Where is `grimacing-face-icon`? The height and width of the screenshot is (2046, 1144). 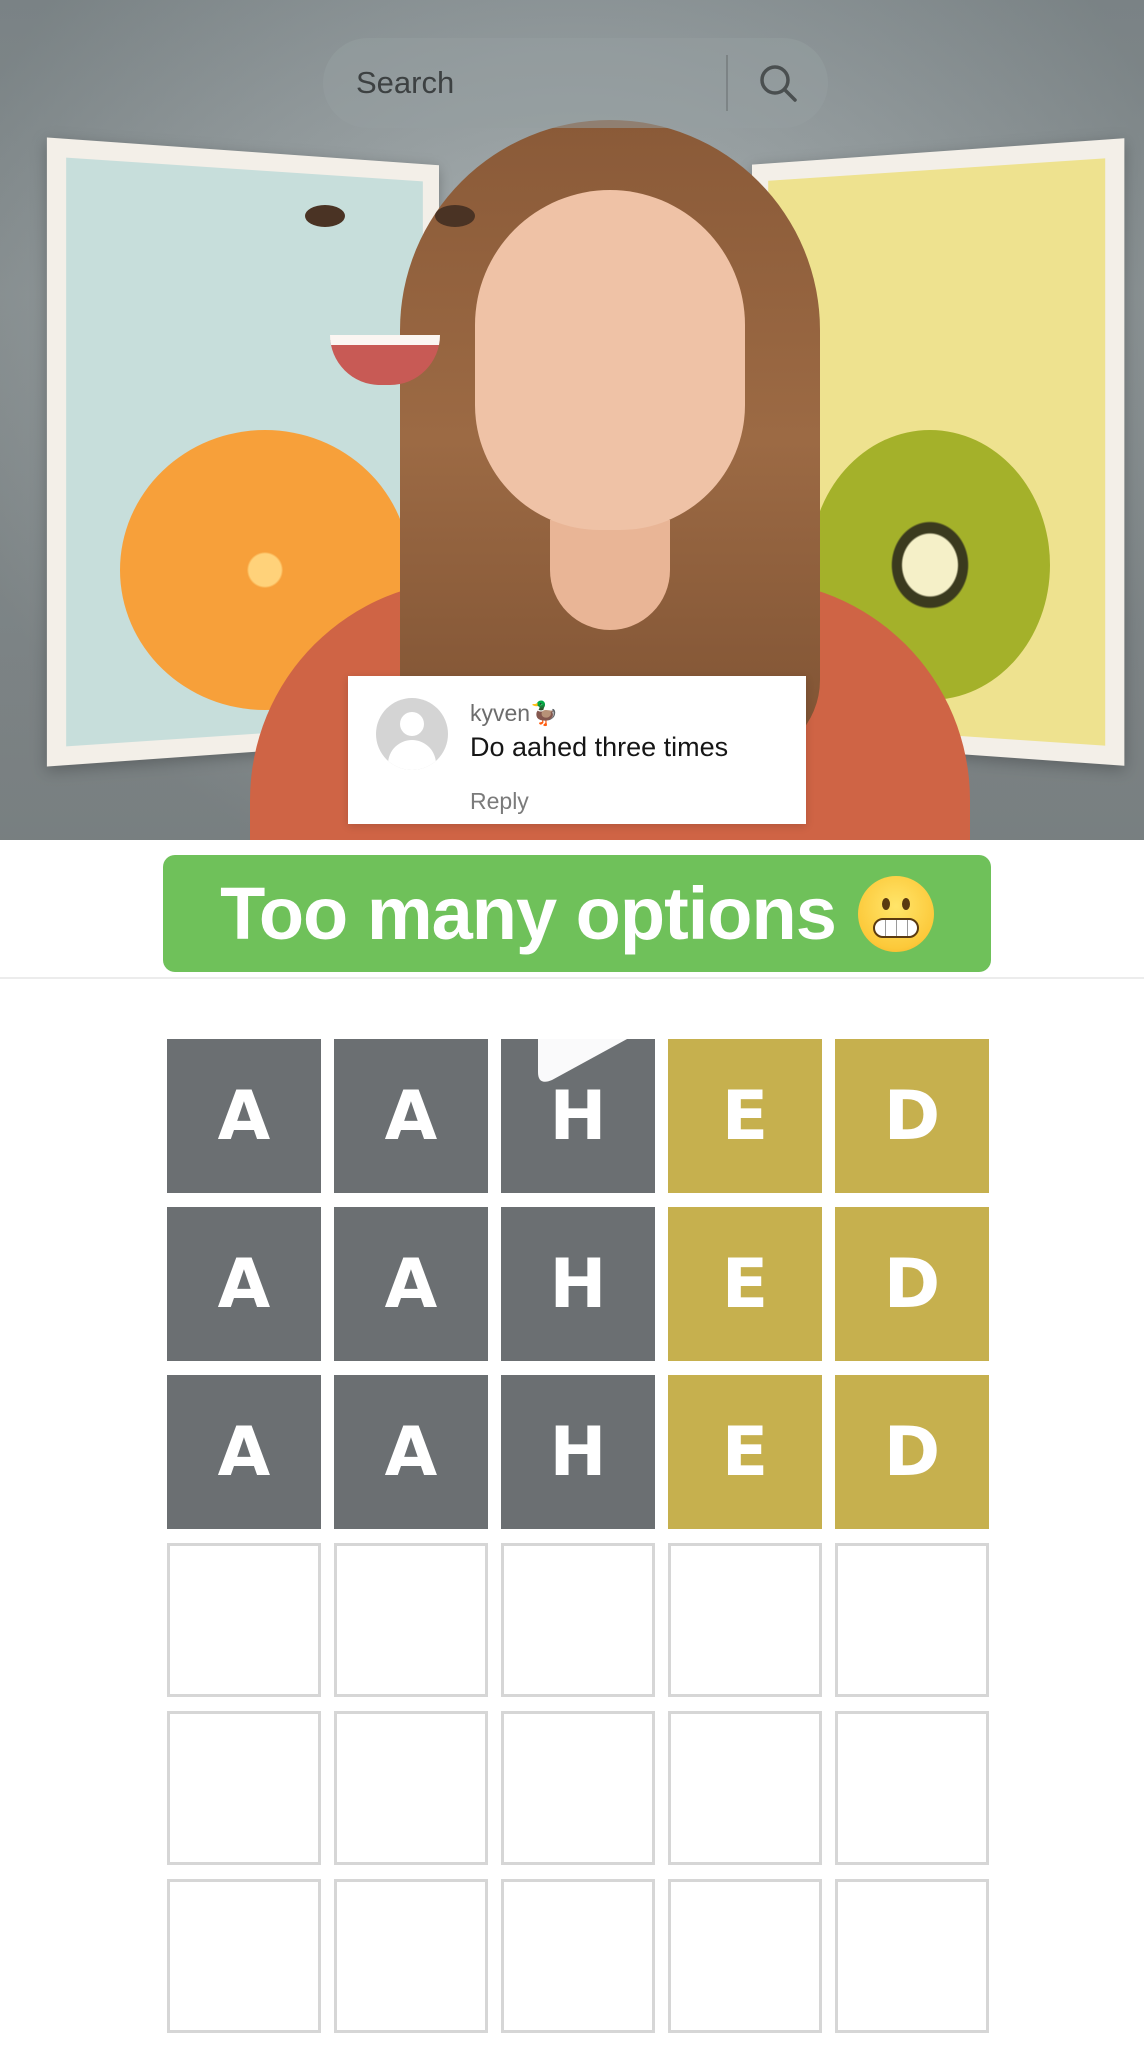 grimacing-face-icon is located at coordinates (896, 914).